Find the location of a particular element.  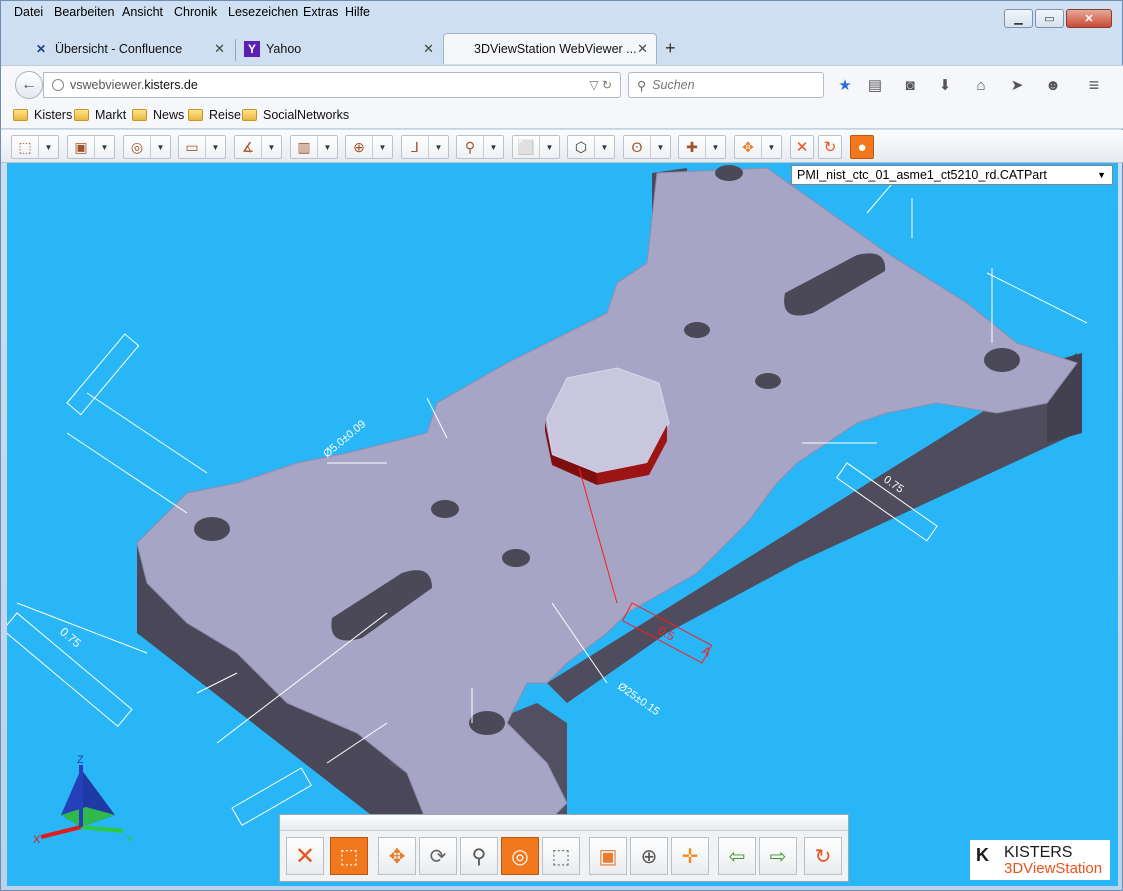

bookmark-kisters: Kisters is located at coordinates (42, 115).